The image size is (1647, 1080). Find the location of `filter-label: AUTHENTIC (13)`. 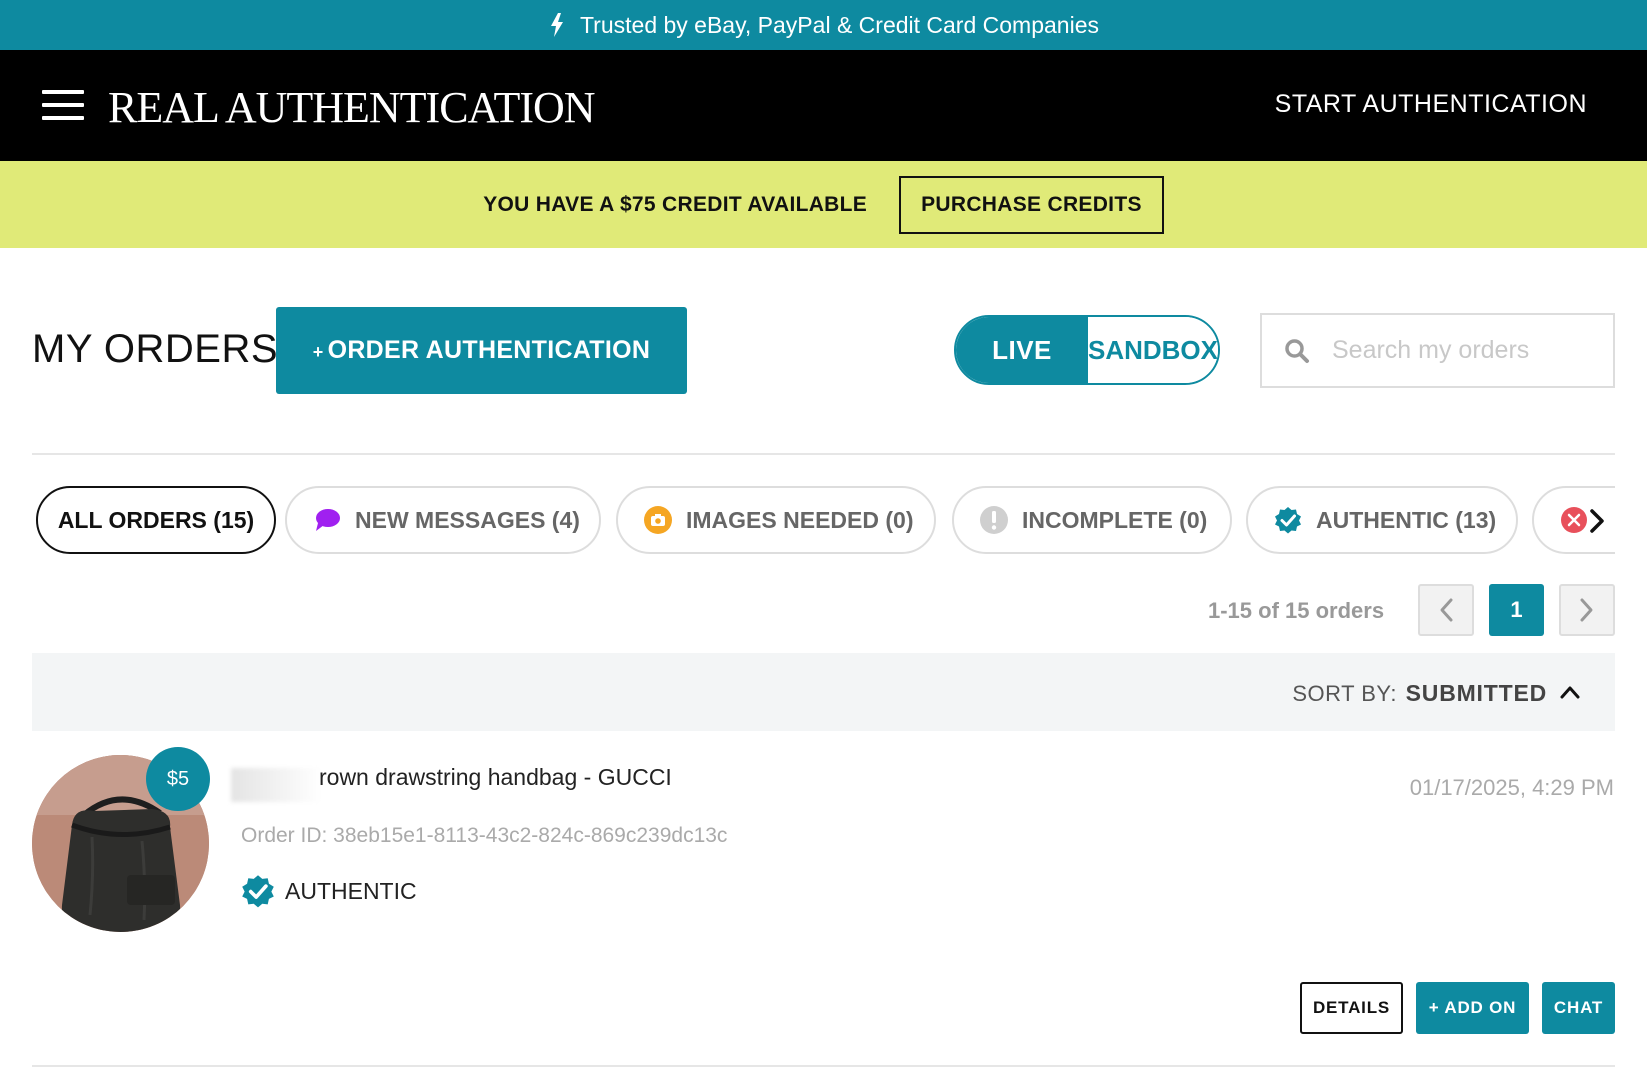

filter-label: AUTHENTIC (13) is located at coordinates (1406, 519).